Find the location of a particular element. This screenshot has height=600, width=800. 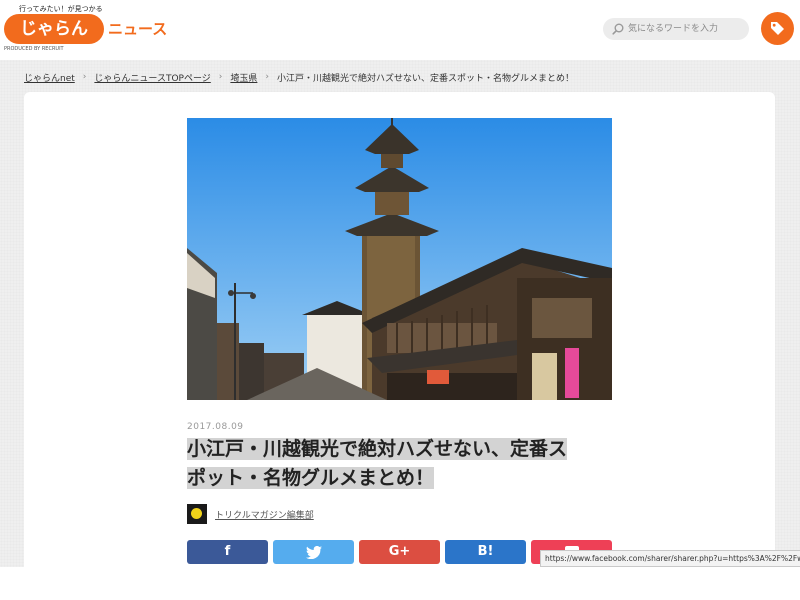

breadcrumb-current: 小江戸・川越観光で絶対ハズせない、定番スポット・名物グルメまとめ！ is located at coordinates (426, 78).